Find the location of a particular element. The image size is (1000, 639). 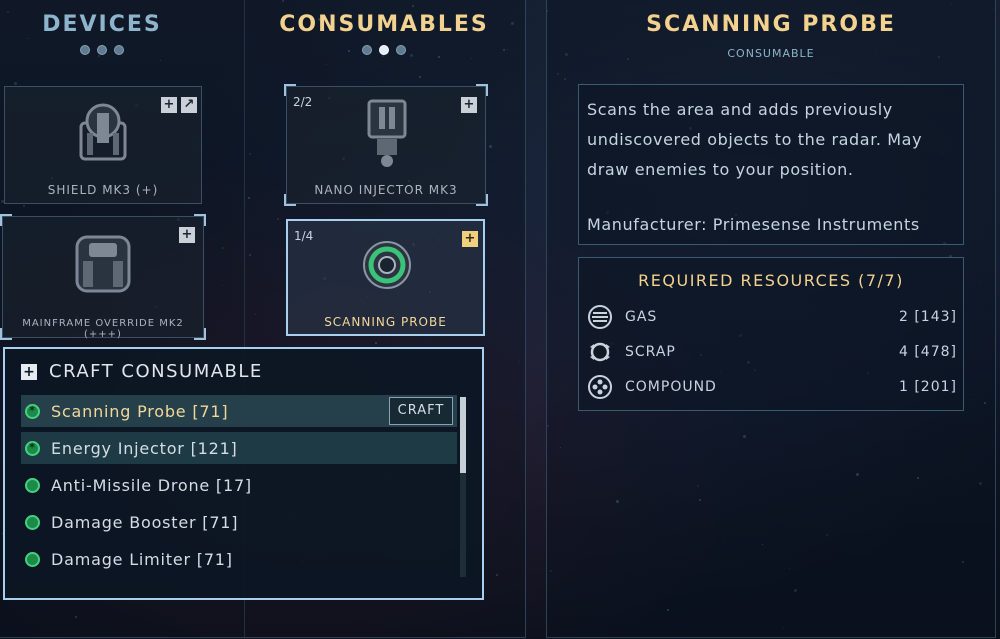

resource-row-compound: COMPOUND 1 [201] is located at coordinates (772, 387).